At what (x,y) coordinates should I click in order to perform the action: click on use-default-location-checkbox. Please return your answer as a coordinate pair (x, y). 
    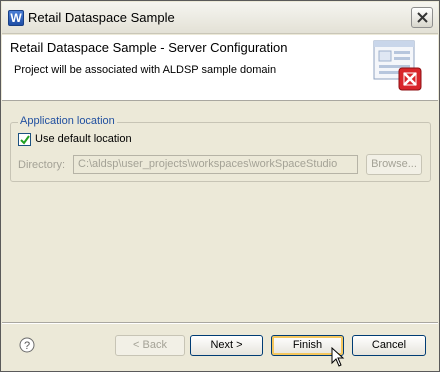
    Looking at the image, I should click on (24, 139).